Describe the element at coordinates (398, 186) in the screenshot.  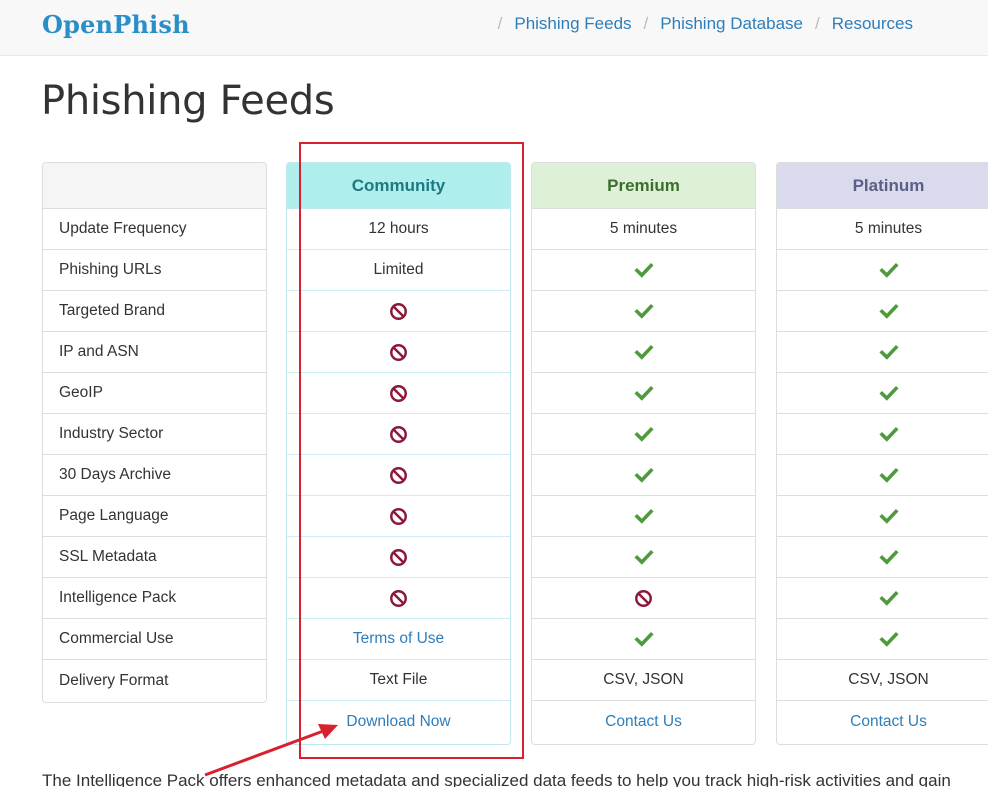
I see `plan-header-community: Community` at that location.